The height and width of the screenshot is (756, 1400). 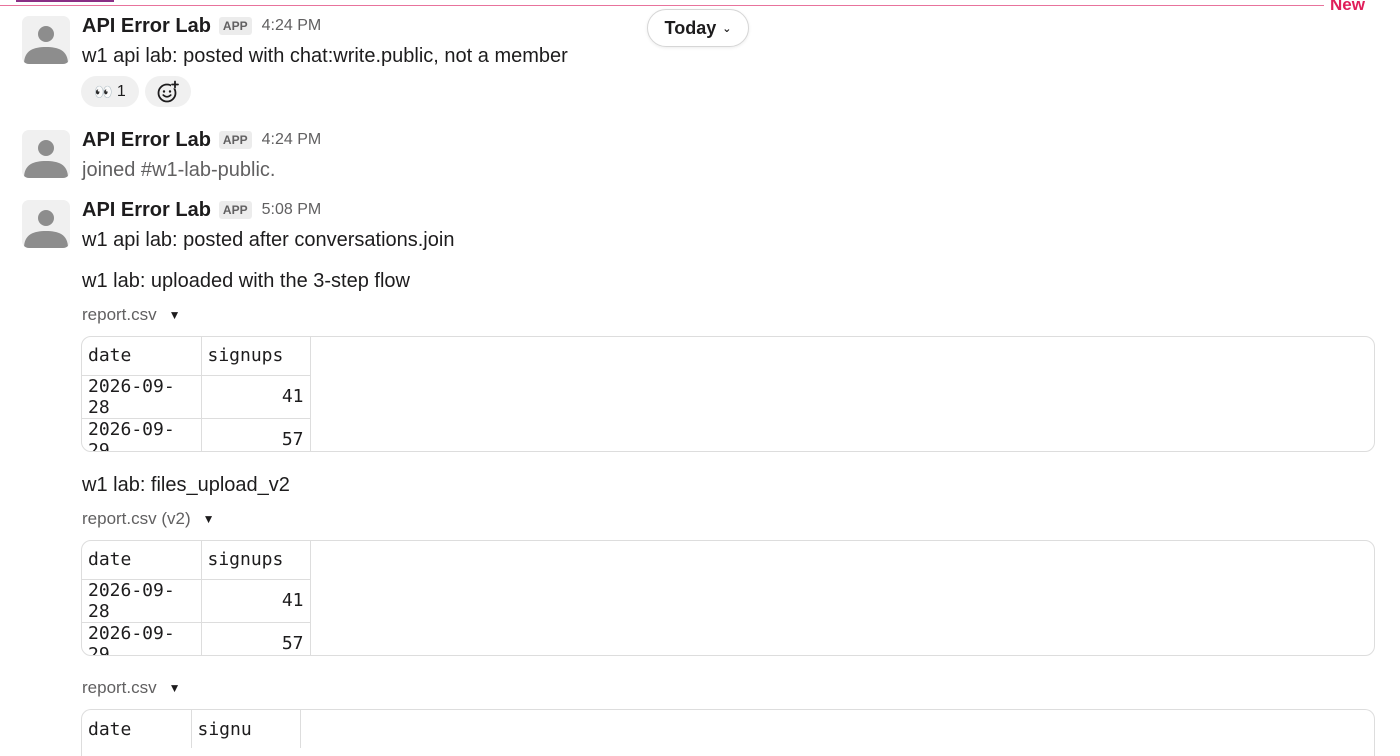 I want to click on file-name-toggle: report.csv (v2) ▼, so click(x=148, y=519).